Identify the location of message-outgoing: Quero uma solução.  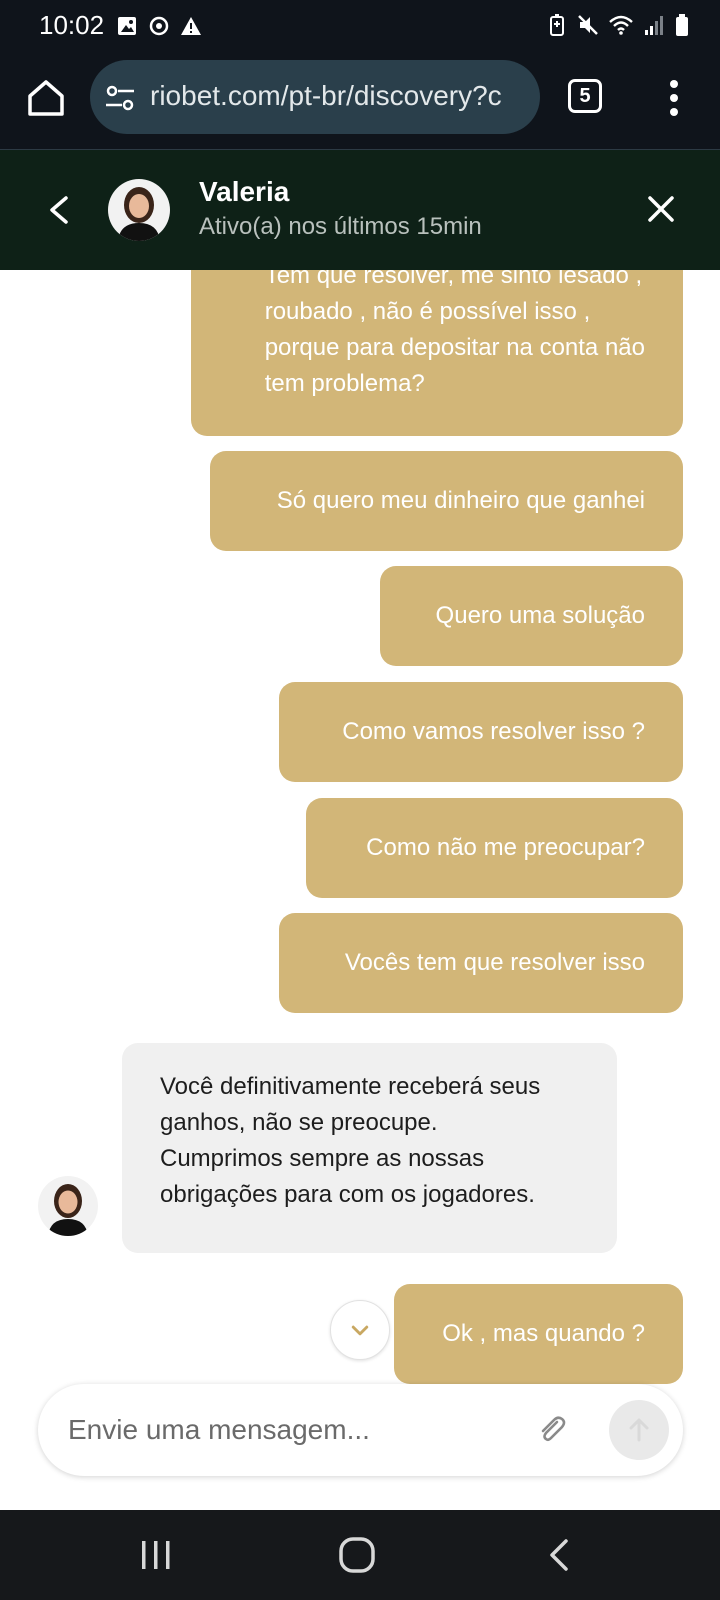
(531, 616).